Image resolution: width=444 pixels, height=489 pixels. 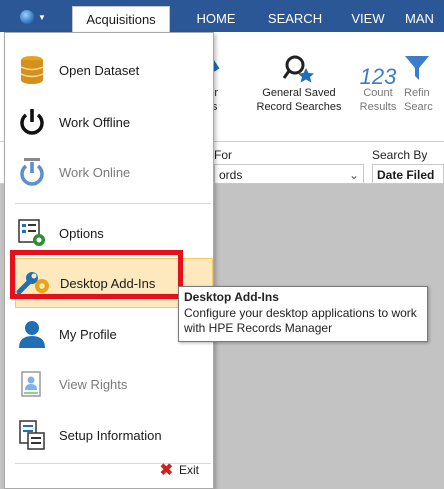 I want to click on menu-item-label: Work Online, so click(x=95, y=172).